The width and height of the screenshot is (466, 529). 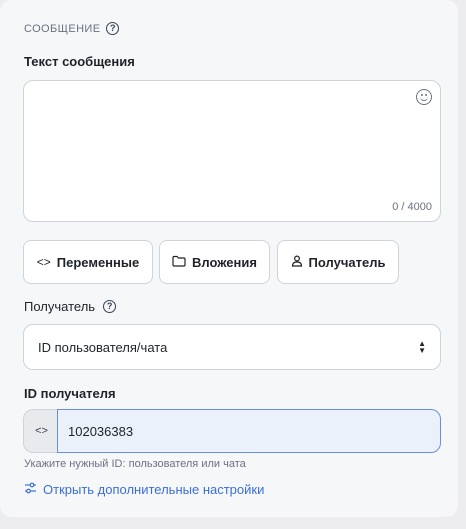 I want to click on recipient-id-label: ID получателя, so click(x=70, y=393).